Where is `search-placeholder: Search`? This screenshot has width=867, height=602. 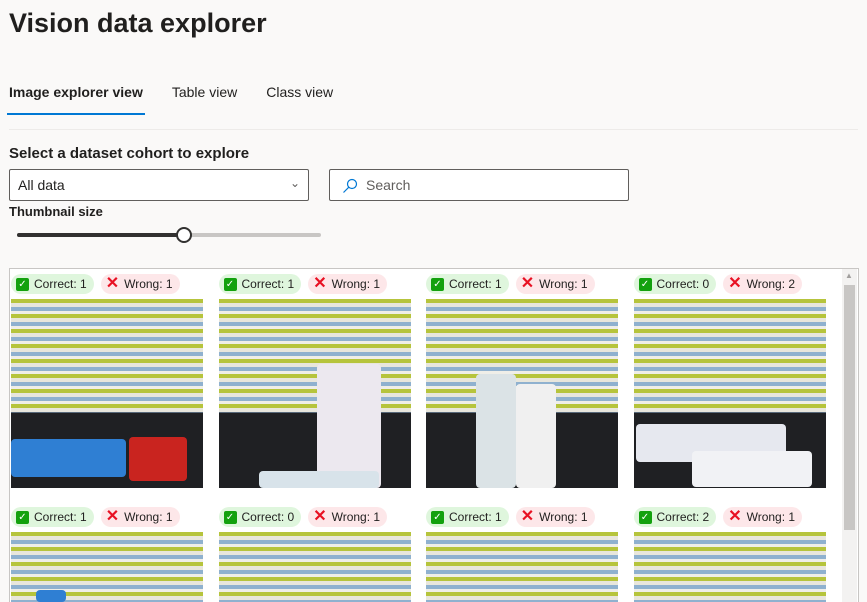
search-placeholder: Search is located at coordinates (388, 185).